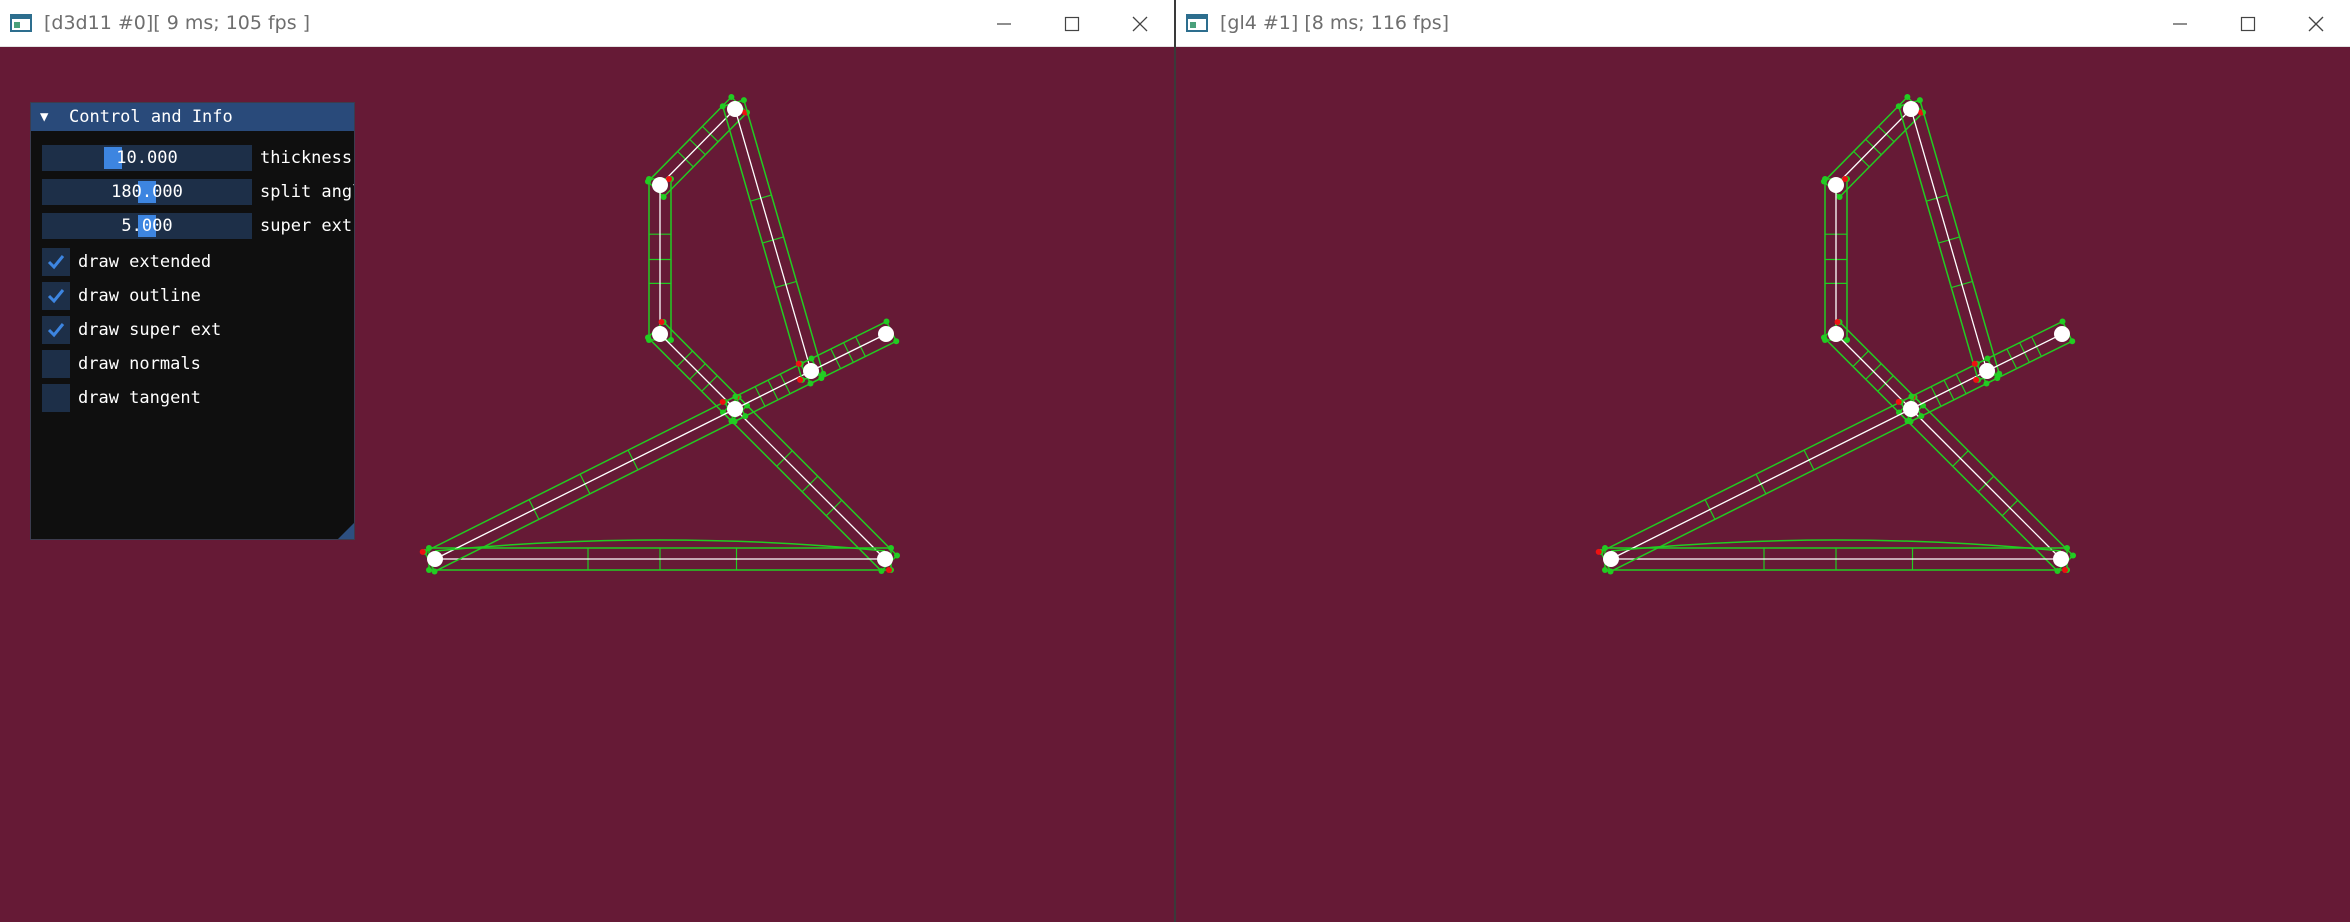 The width and height of the screenshot is (2350, 922). What do you see at coordinates (150, 330) in the screenshot?
I see `draw-super-ext-label: draw super ext` at bounding box center [150, 330].